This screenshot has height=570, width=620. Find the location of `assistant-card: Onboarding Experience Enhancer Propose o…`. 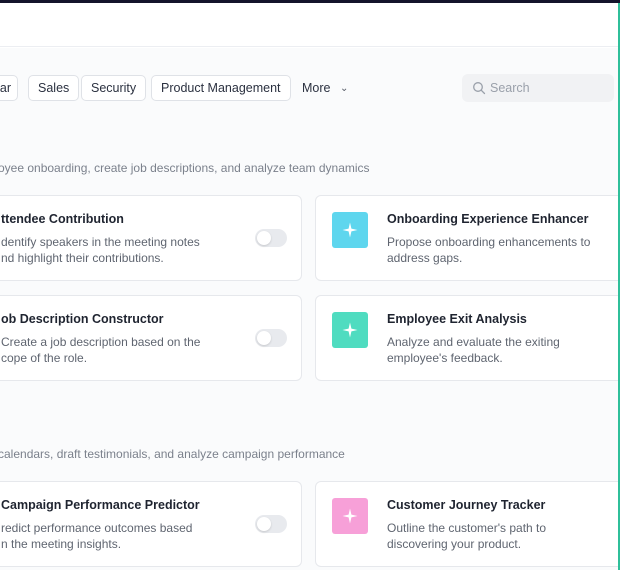

assistant-card: Onboarding Experience Enhancer Propose o… is located at coordinates (466, 238).